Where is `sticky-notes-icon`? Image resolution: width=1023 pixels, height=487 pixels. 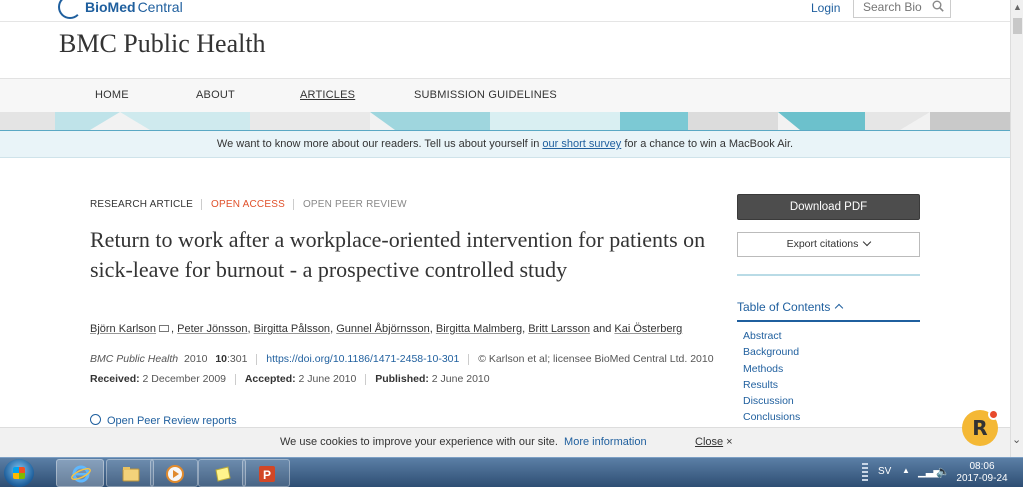
sticky-notes-icon is located at coordinates (223, 474).